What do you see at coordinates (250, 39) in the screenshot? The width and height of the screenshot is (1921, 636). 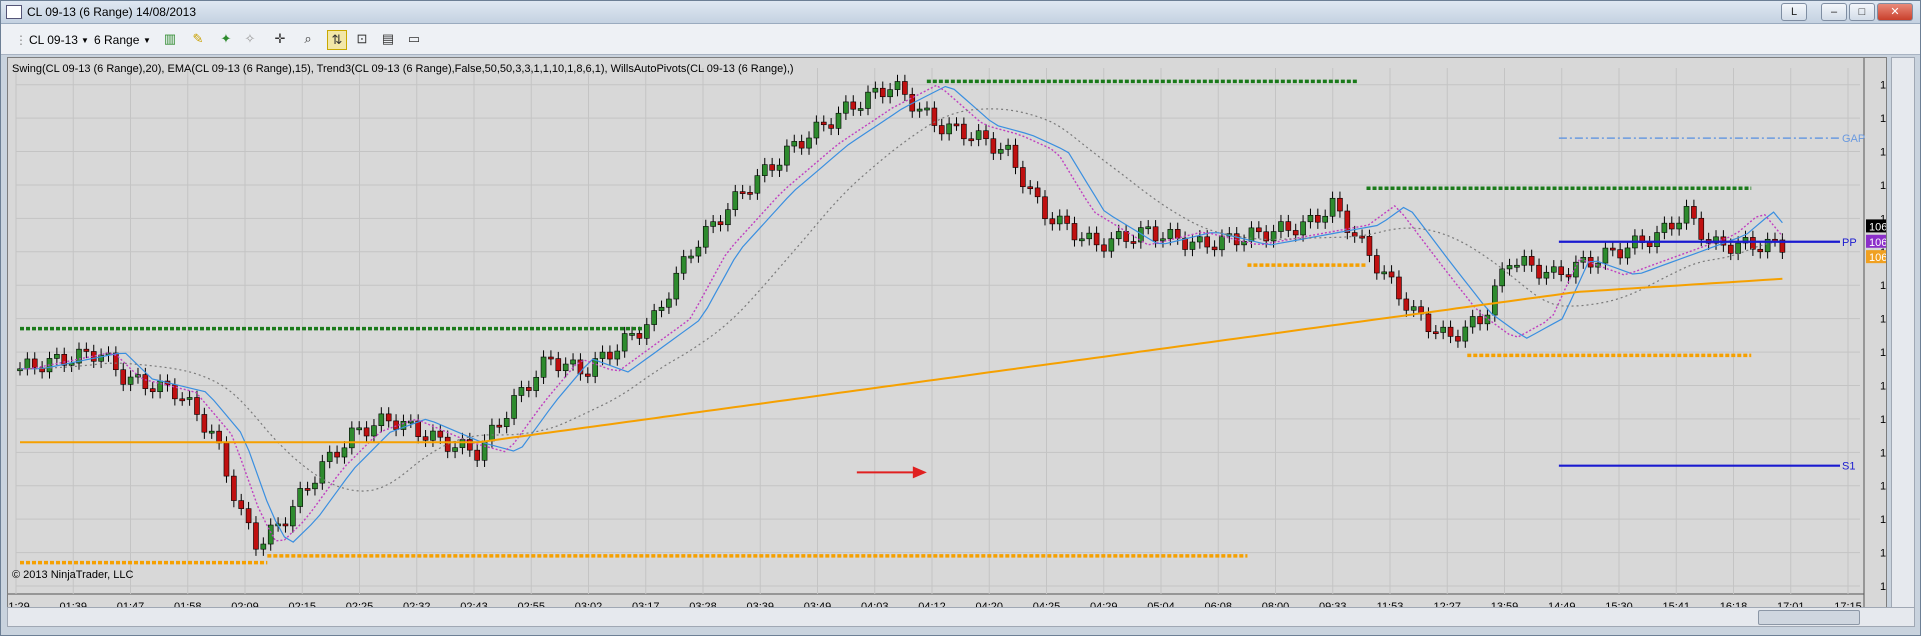 I see `eraser-icon: ✧` at bounding box center [250, 39].